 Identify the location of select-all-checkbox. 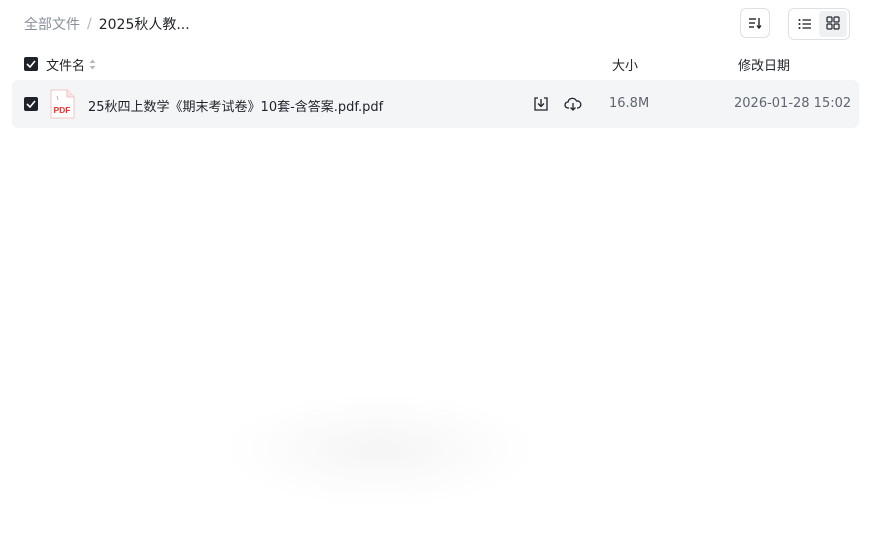
(31, 64).